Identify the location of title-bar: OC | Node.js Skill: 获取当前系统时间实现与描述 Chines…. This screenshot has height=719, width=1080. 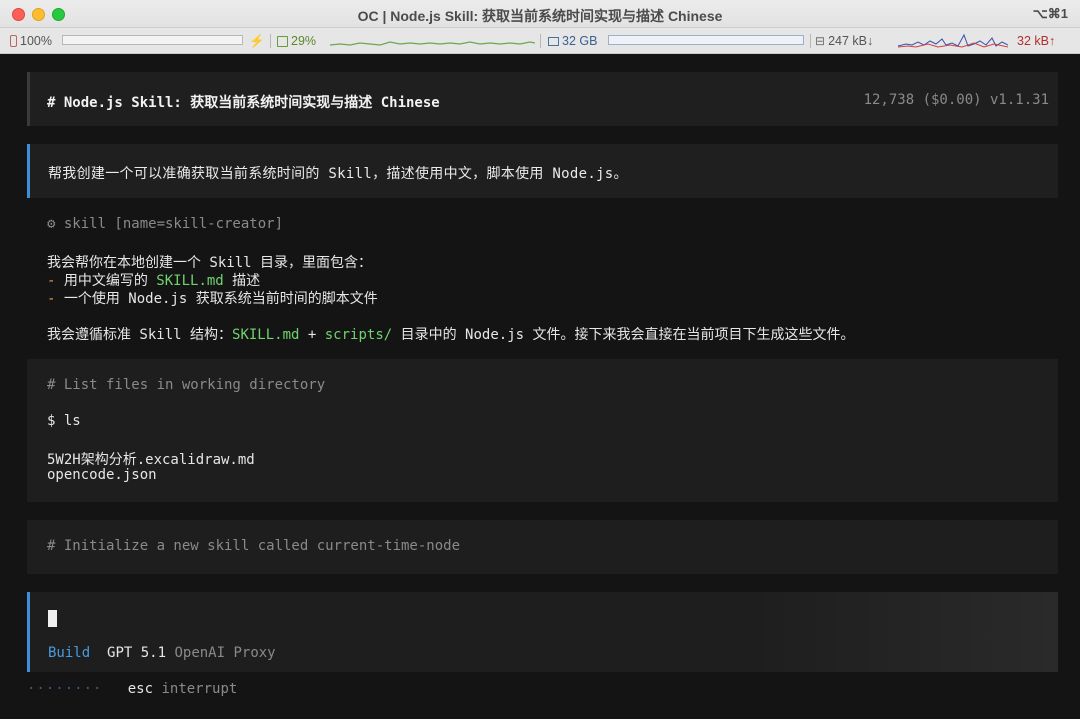
(540, 14).